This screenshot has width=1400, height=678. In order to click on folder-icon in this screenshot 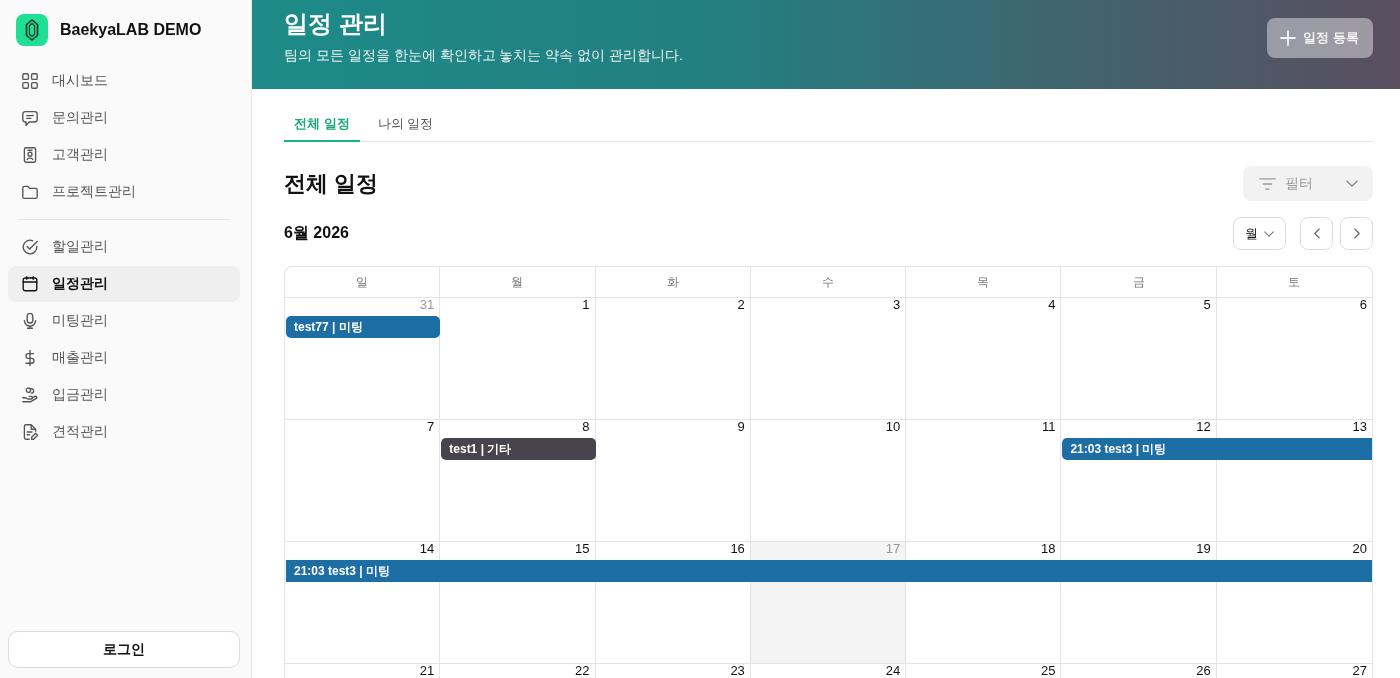, I will do `click(30, 192)`.